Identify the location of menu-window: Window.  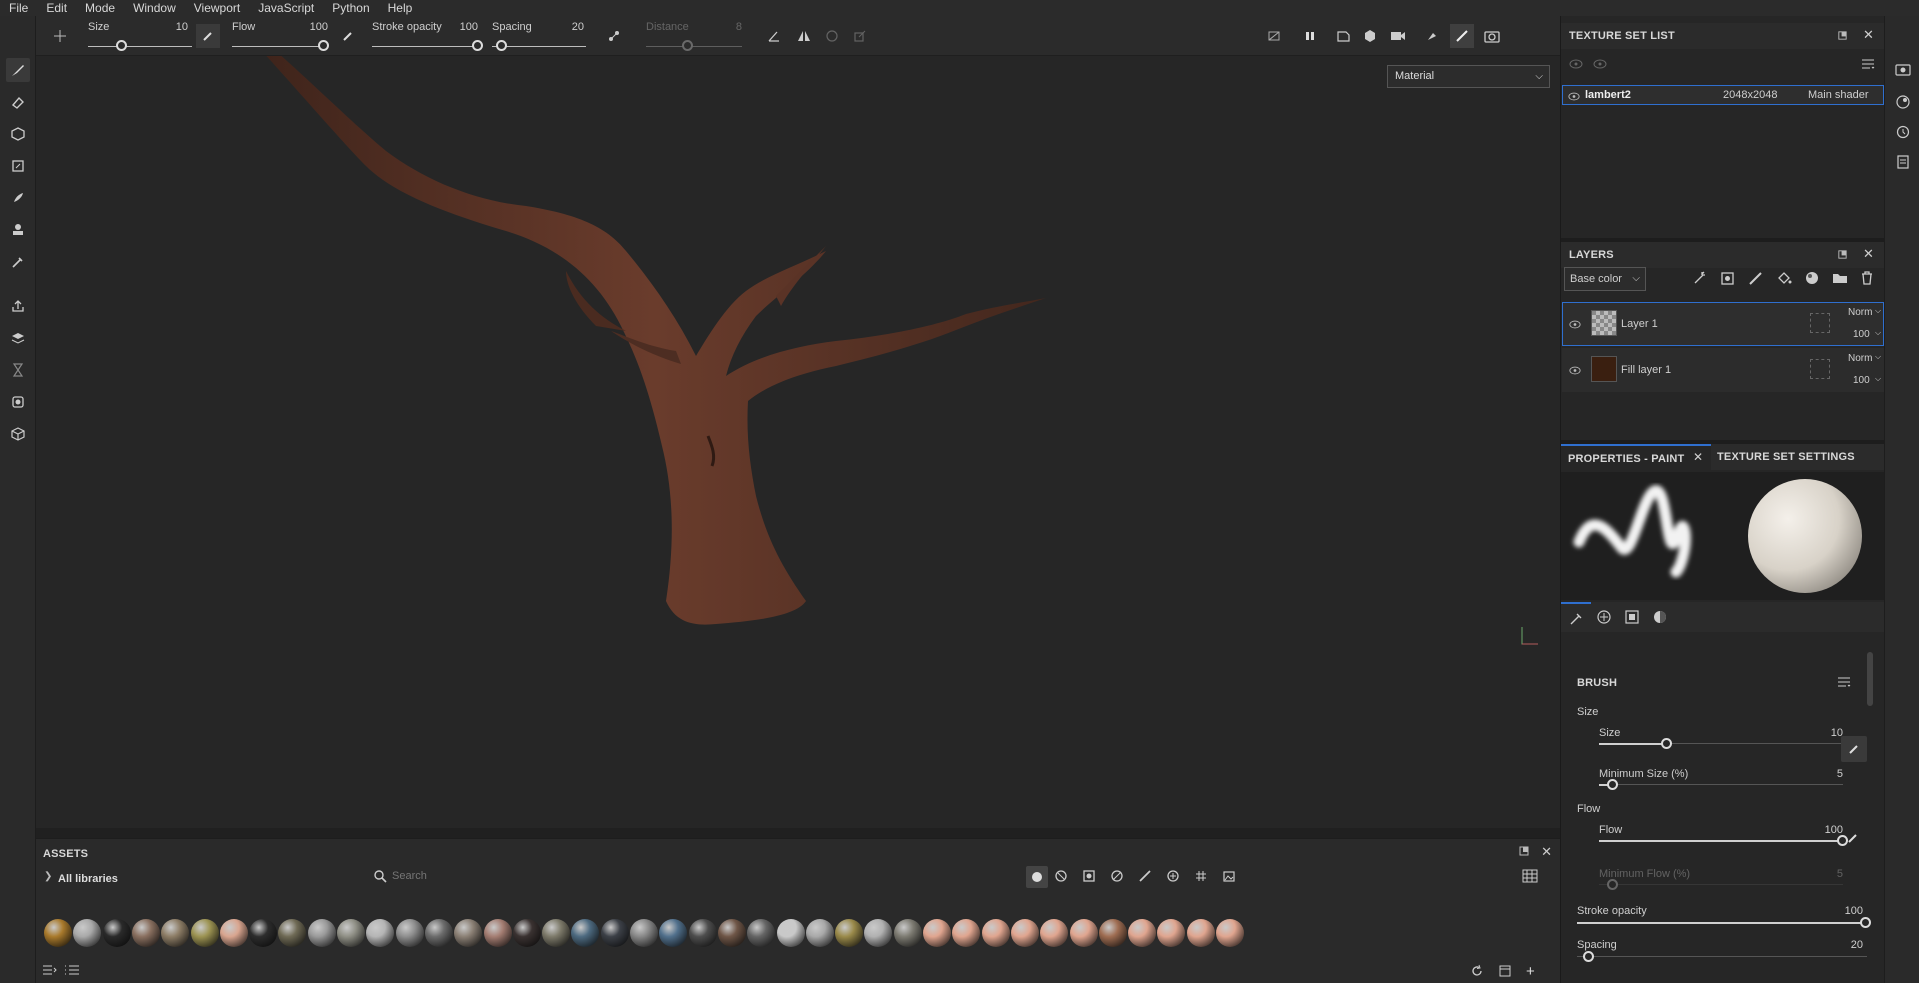
(154, 8).